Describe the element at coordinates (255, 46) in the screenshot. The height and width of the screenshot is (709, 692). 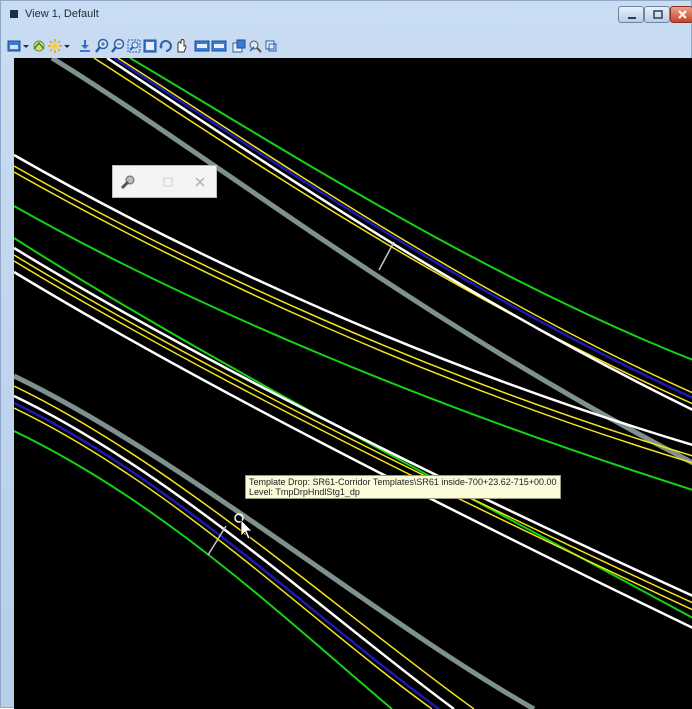
I see `clip-volume-icon` at that location.